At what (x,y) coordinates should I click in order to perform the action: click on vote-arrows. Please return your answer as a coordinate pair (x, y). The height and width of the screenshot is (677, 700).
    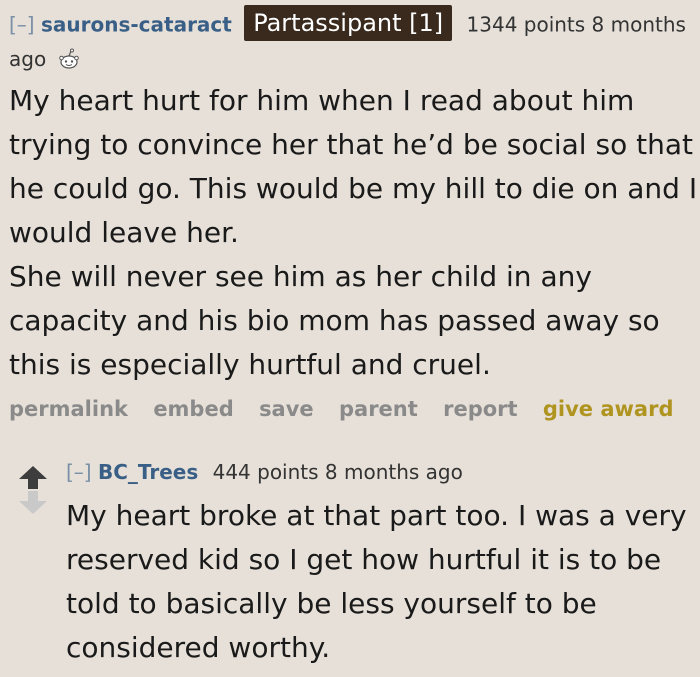
    Looking at the image, I should click on (33, 490).